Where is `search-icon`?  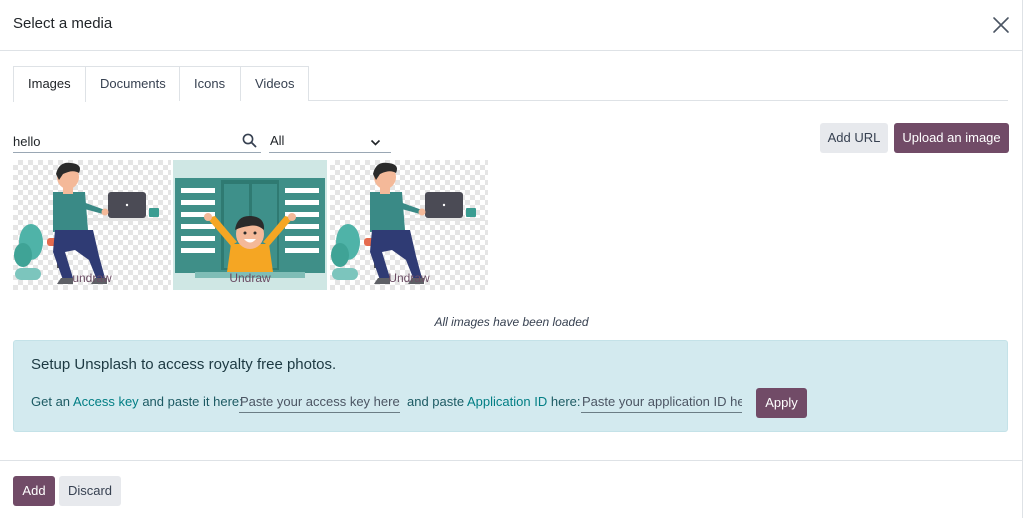 search-icon is located at coordinates (249, 140).